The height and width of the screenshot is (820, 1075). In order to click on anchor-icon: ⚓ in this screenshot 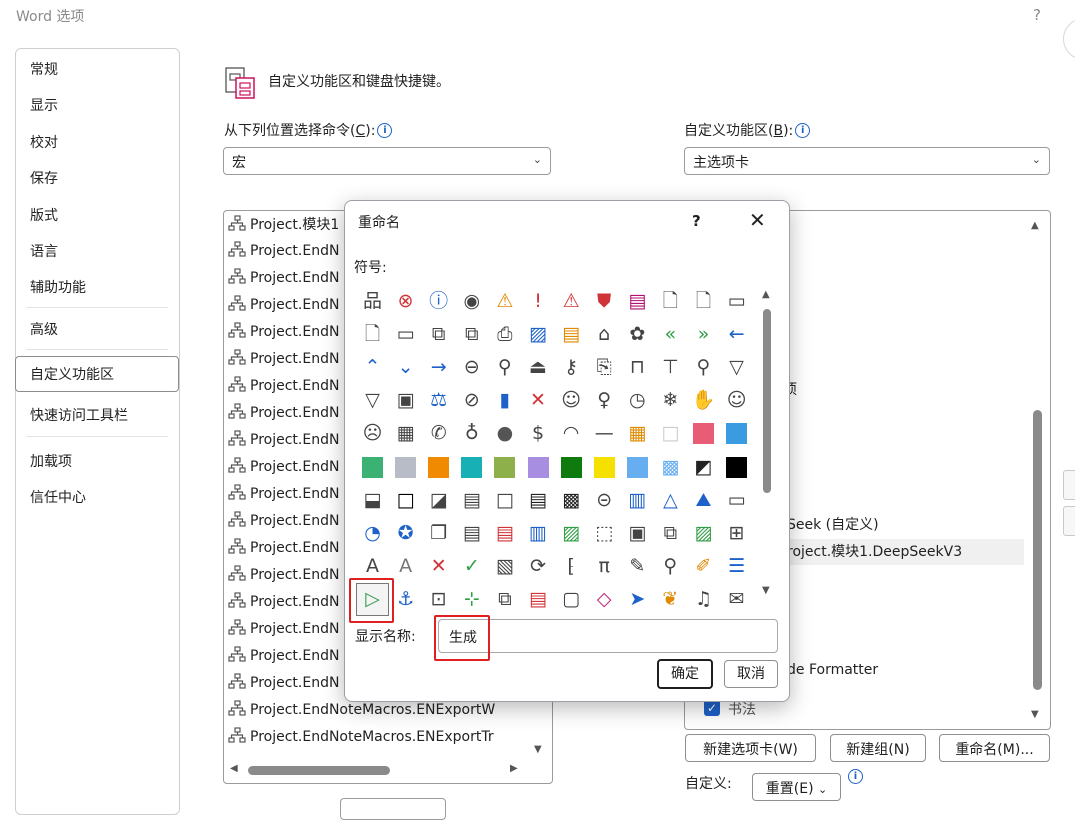, I will do `click(405, 599)`.